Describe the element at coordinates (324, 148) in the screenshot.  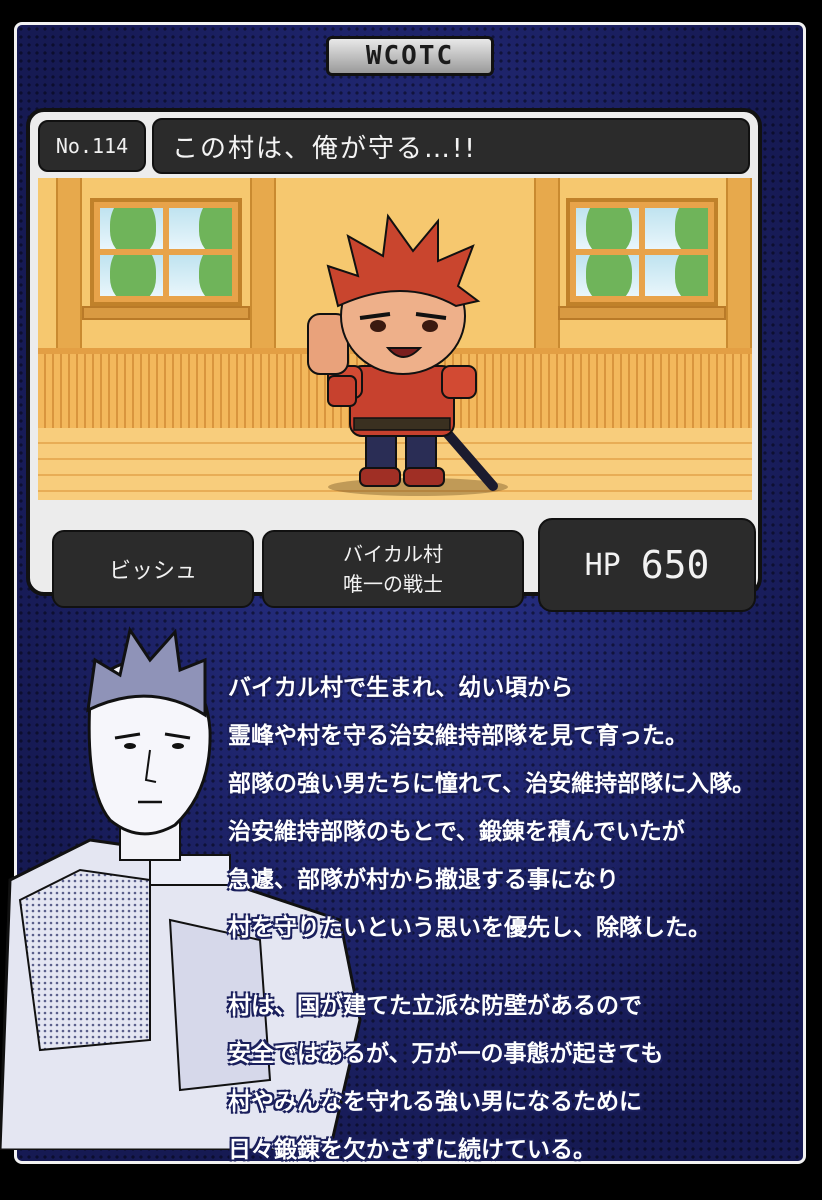
I see `dialogue-text: この村は、俺が守る…!!` at that location.